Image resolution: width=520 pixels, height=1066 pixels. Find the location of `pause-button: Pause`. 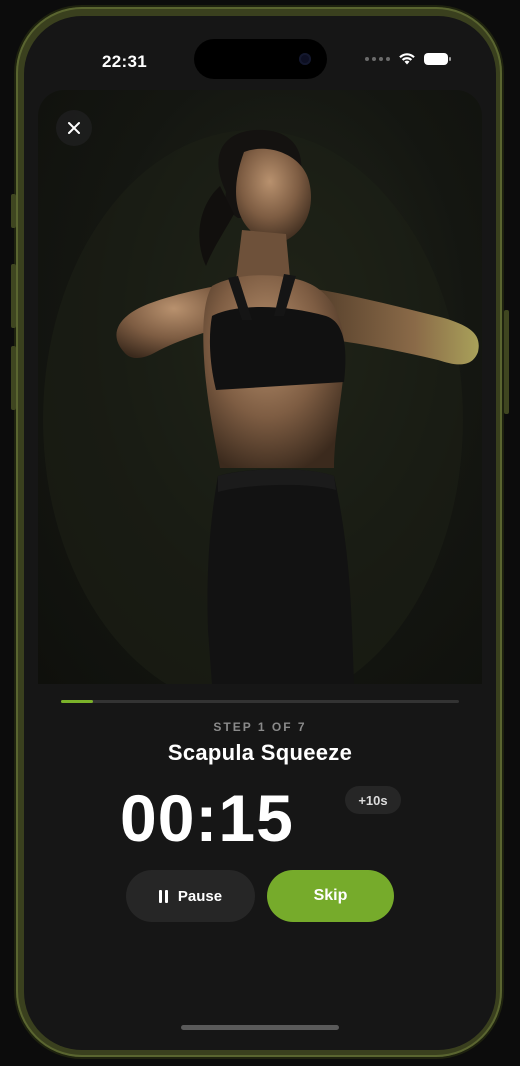

pause-button: Pause is located at coordinates (190, 896).